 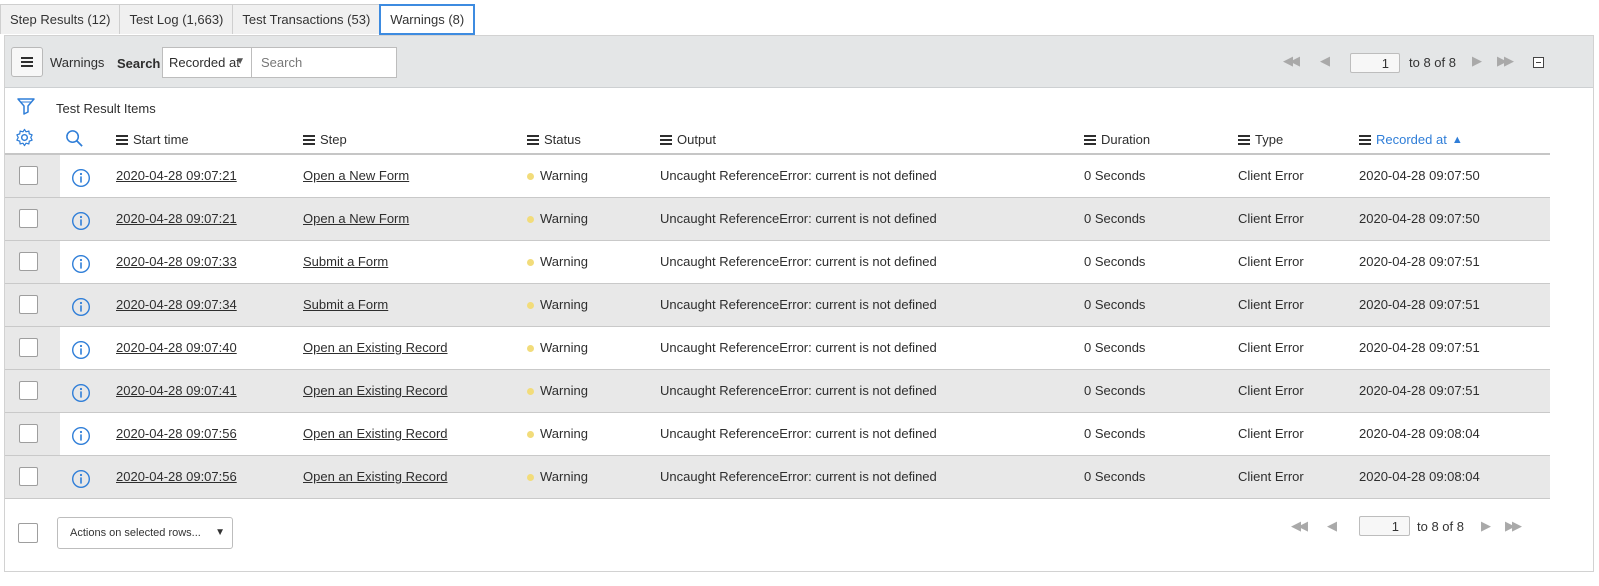 I want to click on context-menu-button, so click(x=27, y=62).